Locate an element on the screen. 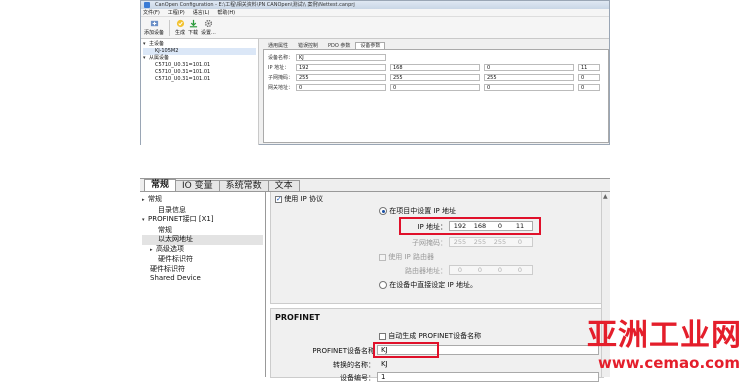 The width and height of the screenshot is (750, 383). tab-device-params: 设备参数 is located at coordinates (370, 45).